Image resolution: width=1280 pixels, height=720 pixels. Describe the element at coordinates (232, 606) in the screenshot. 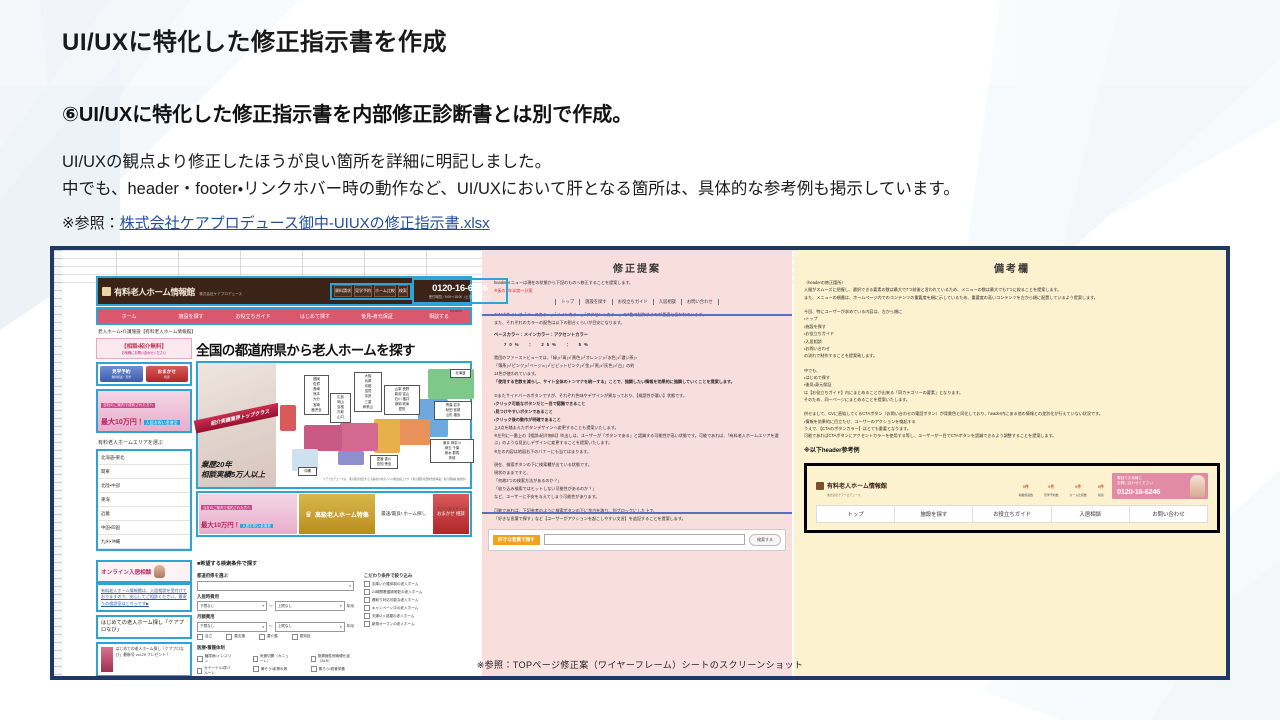

I see `entry-fee-min-select: 下限なし ▾` at that location.